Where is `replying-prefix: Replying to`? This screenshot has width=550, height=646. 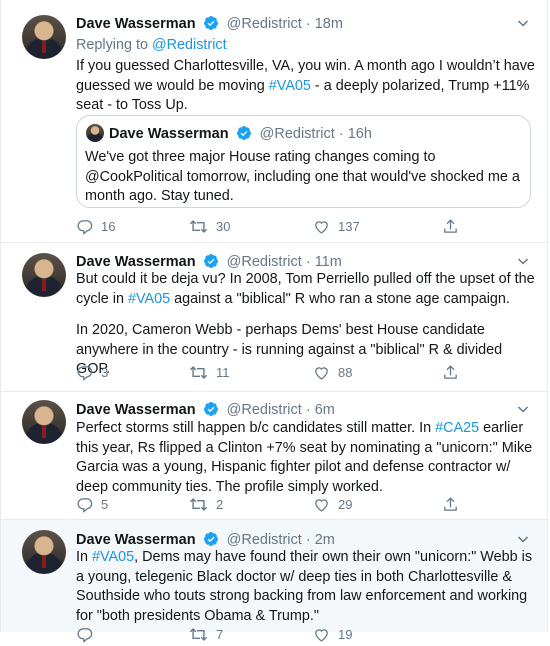 replying-prefix: Replying to is located at coordinates (112, 45).